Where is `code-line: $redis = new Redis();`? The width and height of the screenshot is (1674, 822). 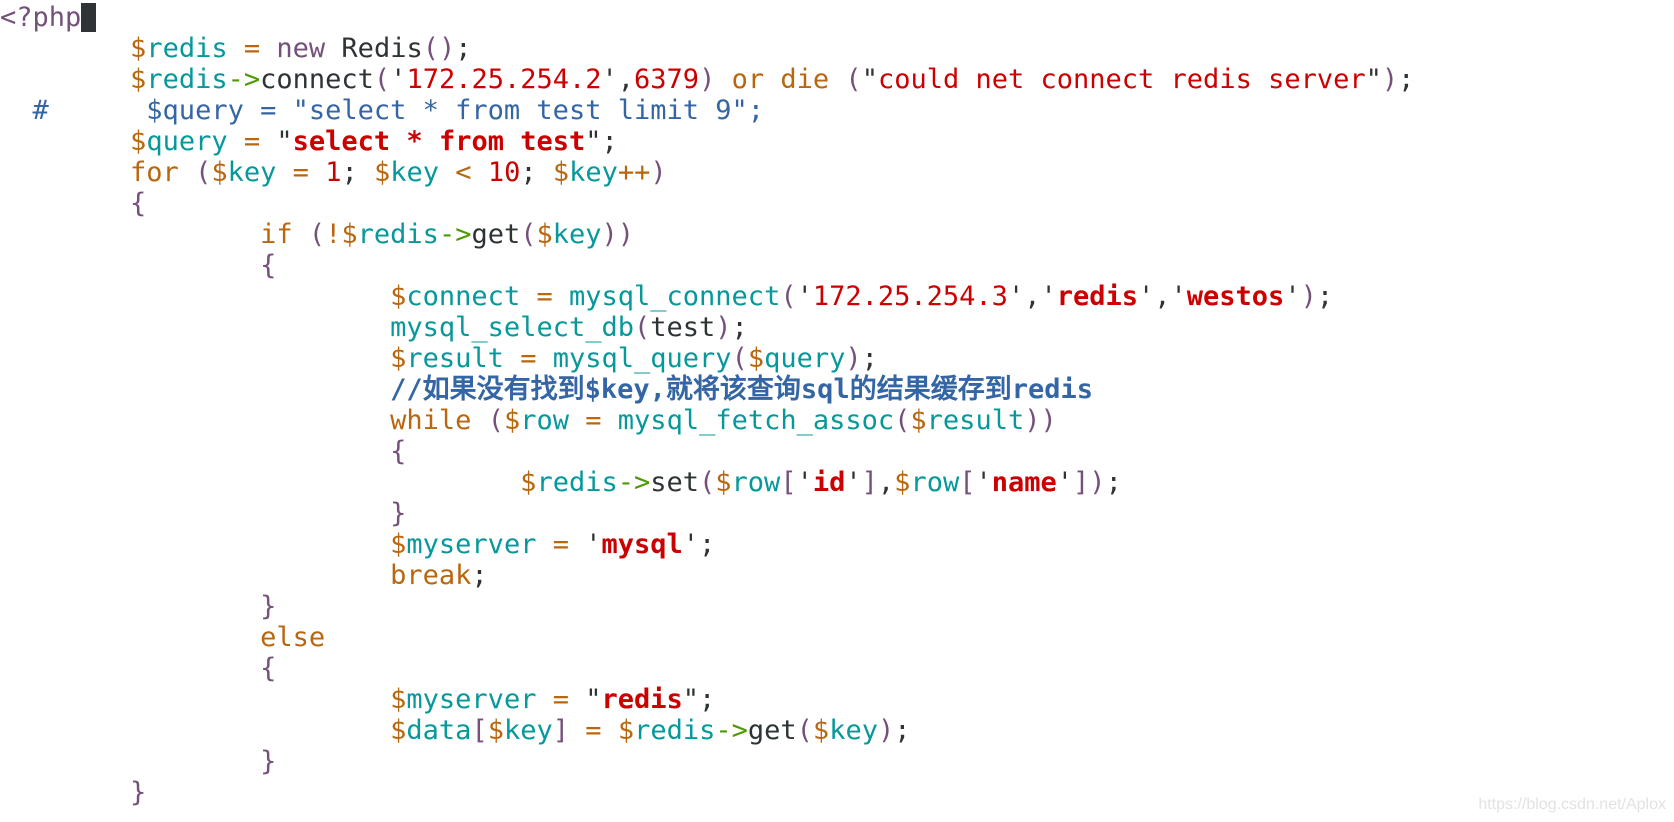 code-line: $redis = new Redis(); is located at coordinates (707, 48).